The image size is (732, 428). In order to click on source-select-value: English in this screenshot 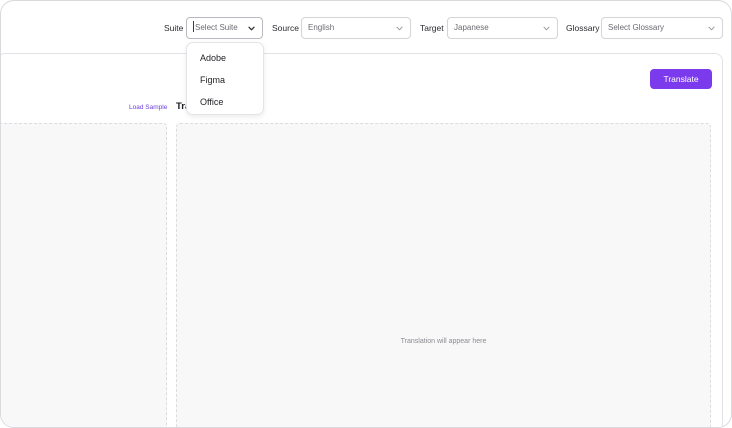, I will do `click(321, 27)`.